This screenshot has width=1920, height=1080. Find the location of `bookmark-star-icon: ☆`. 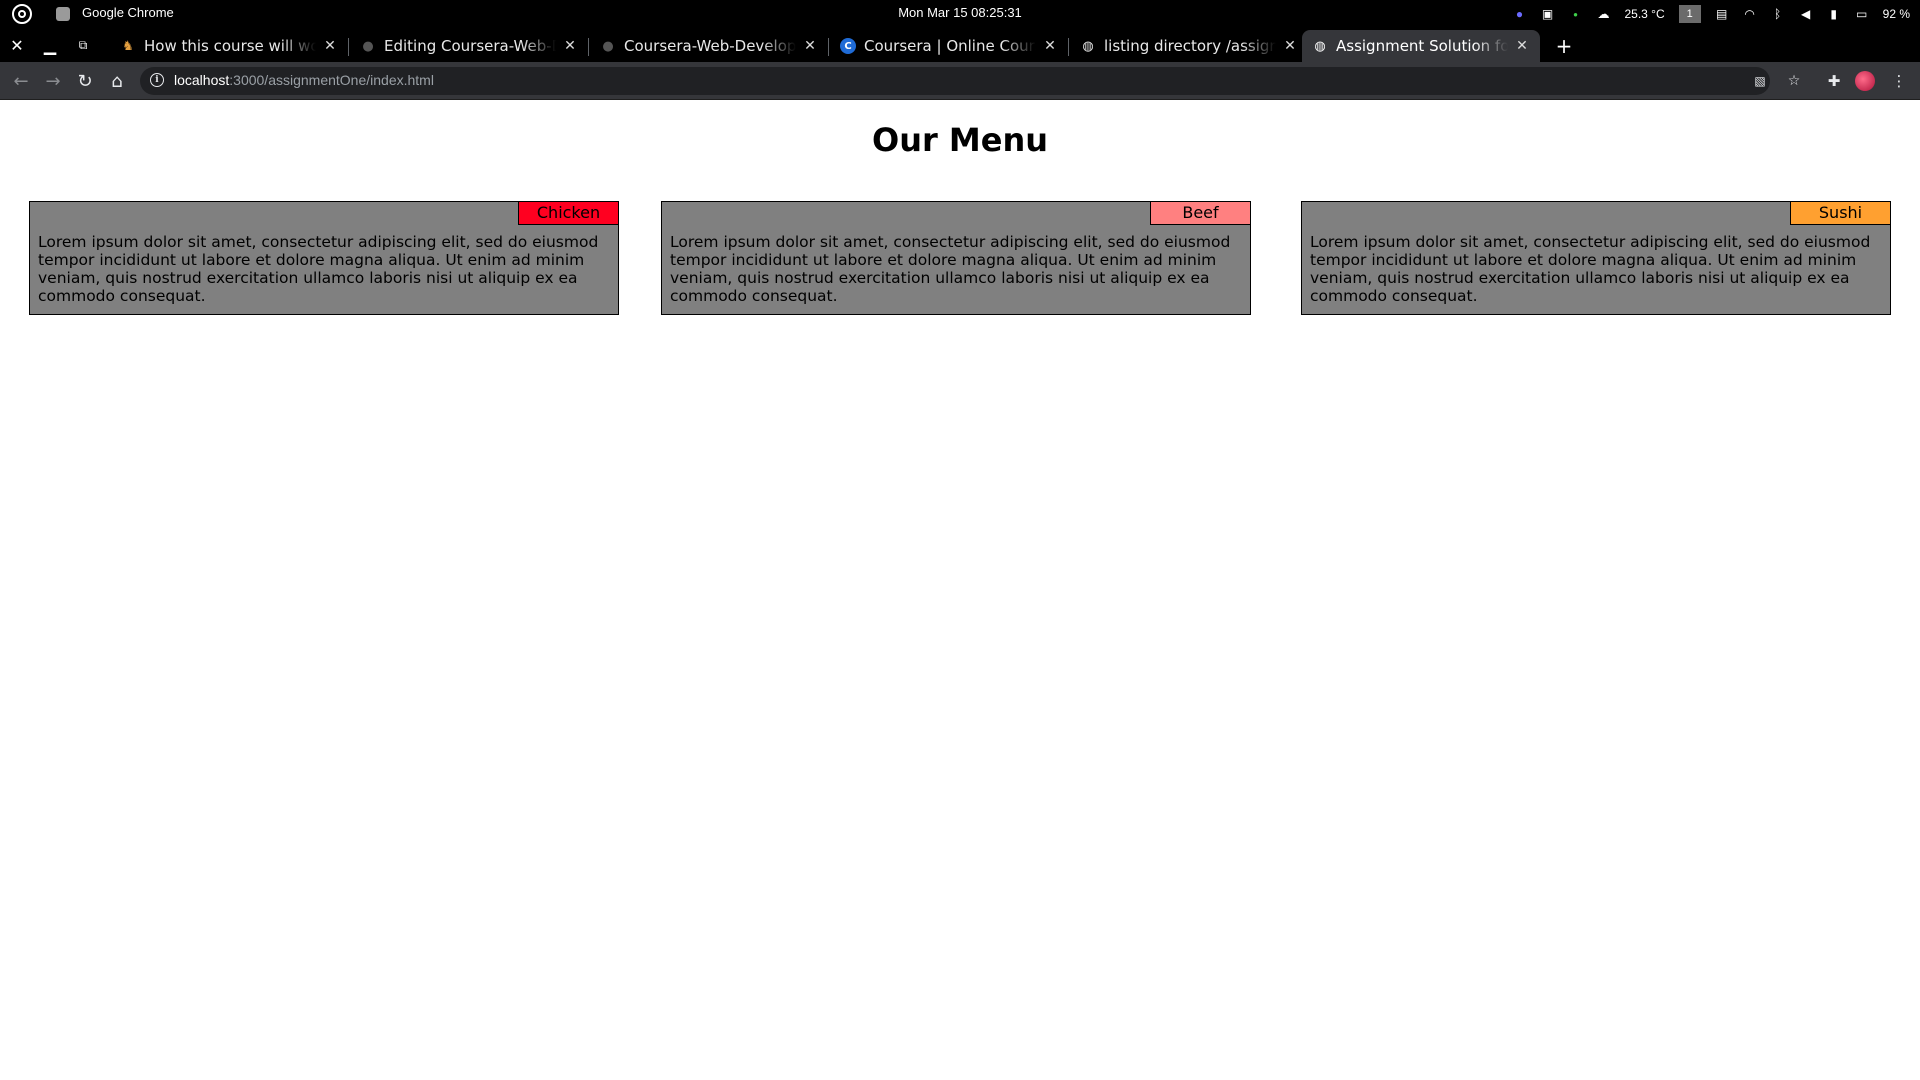

bookmark-star-icon: ☆ is located at coordinates (1794, 81).